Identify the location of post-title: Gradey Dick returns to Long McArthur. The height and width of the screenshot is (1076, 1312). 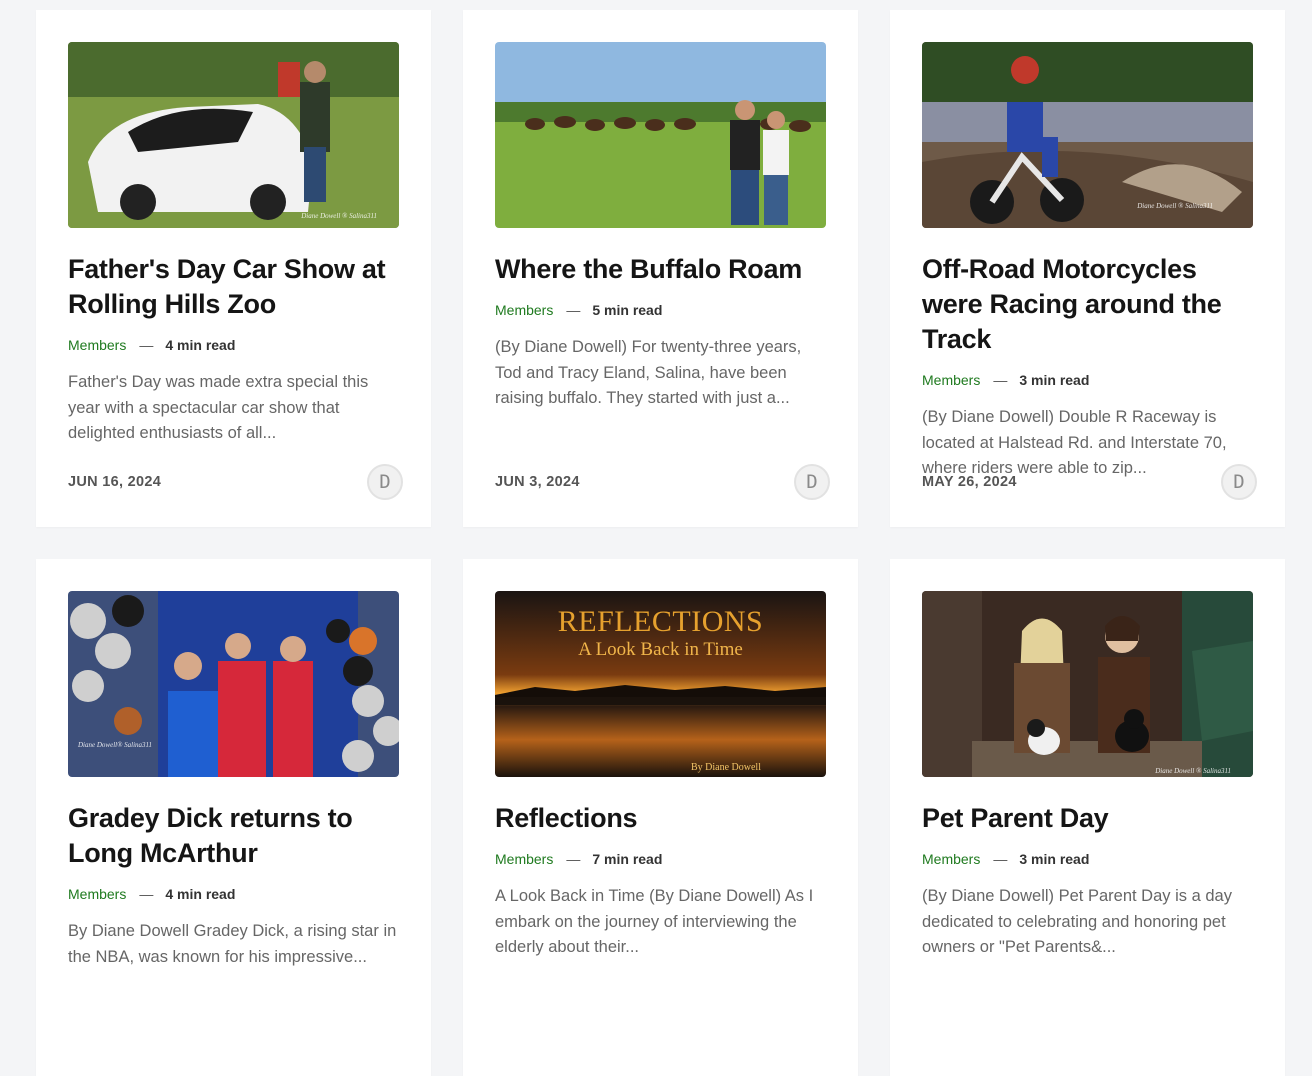
(233, 836).